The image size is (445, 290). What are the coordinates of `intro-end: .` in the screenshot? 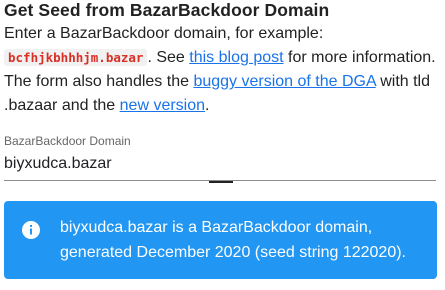 It's located at (207, 105).